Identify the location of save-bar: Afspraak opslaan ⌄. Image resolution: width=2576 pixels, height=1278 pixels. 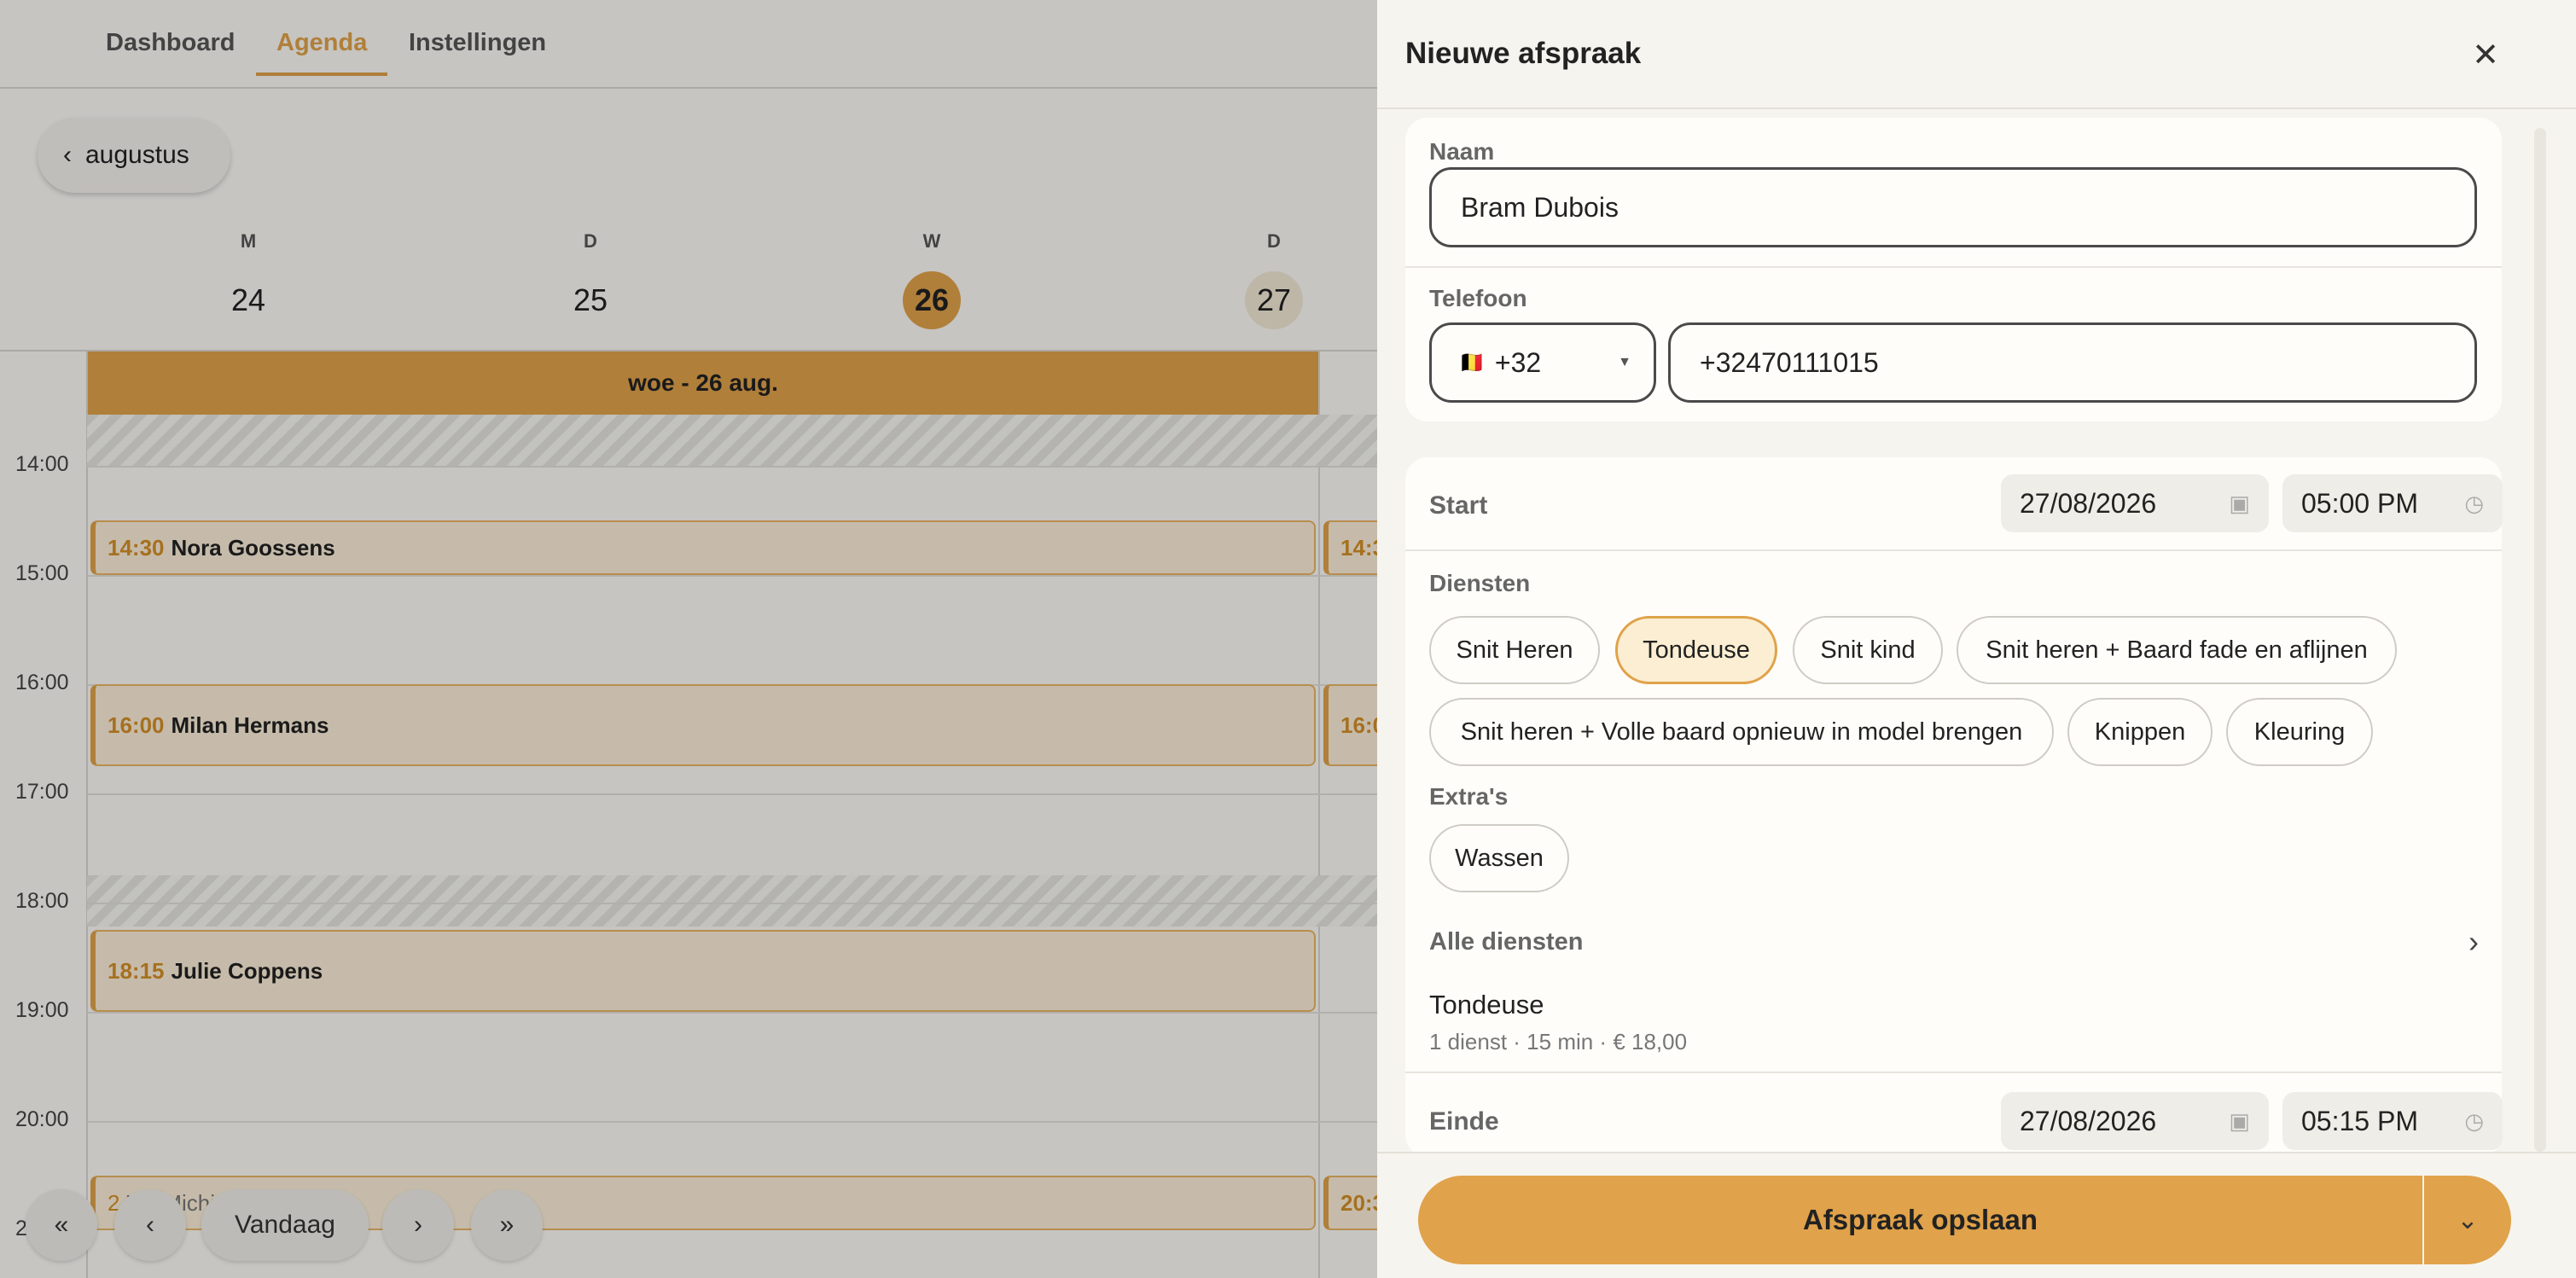
(1976, 1215).